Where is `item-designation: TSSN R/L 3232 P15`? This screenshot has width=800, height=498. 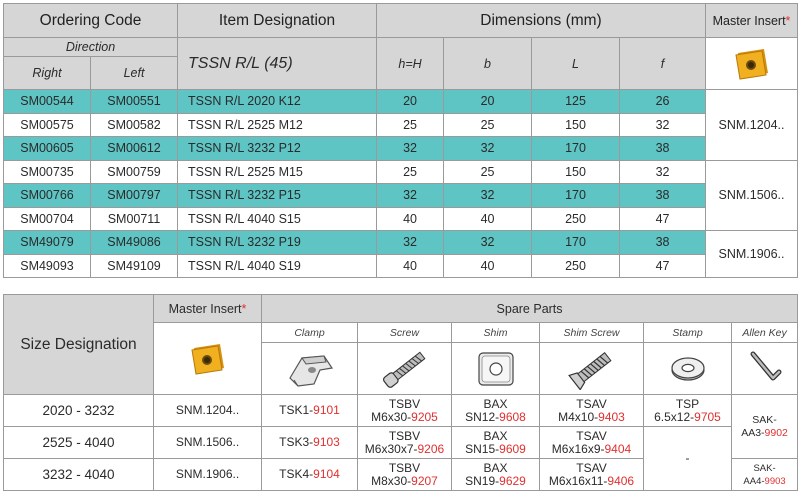
item-designation: TSSN R/L 3232 P15 is located at coordinates (277, 195).